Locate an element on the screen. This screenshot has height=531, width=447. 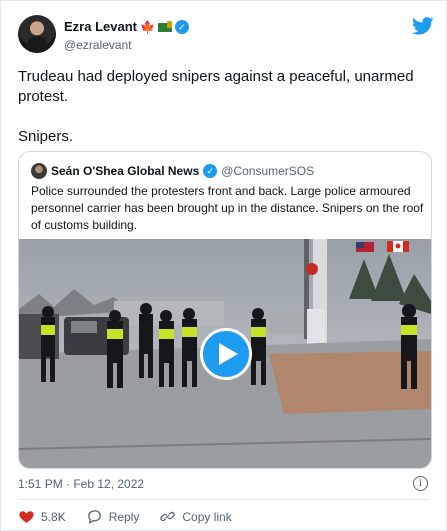
quoted-handle: @ConsumerSOS is located at coordinates (268, 171).